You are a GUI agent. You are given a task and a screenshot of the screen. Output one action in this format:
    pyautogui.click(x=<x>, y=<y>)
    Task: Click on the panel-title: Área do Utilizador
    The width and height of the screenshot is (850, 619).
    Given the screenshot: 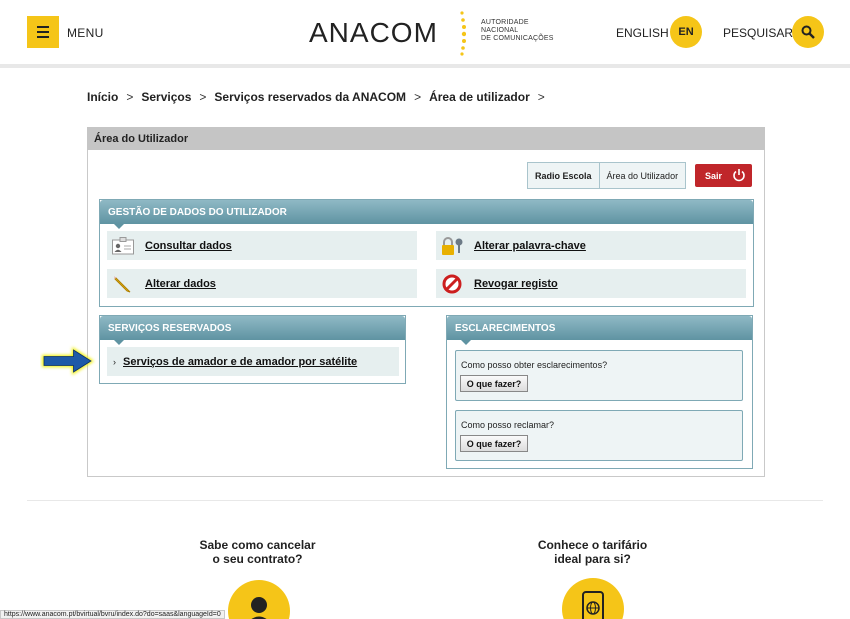 What is the action you would take?
    pyautogui.click(x=426, y=138)
    